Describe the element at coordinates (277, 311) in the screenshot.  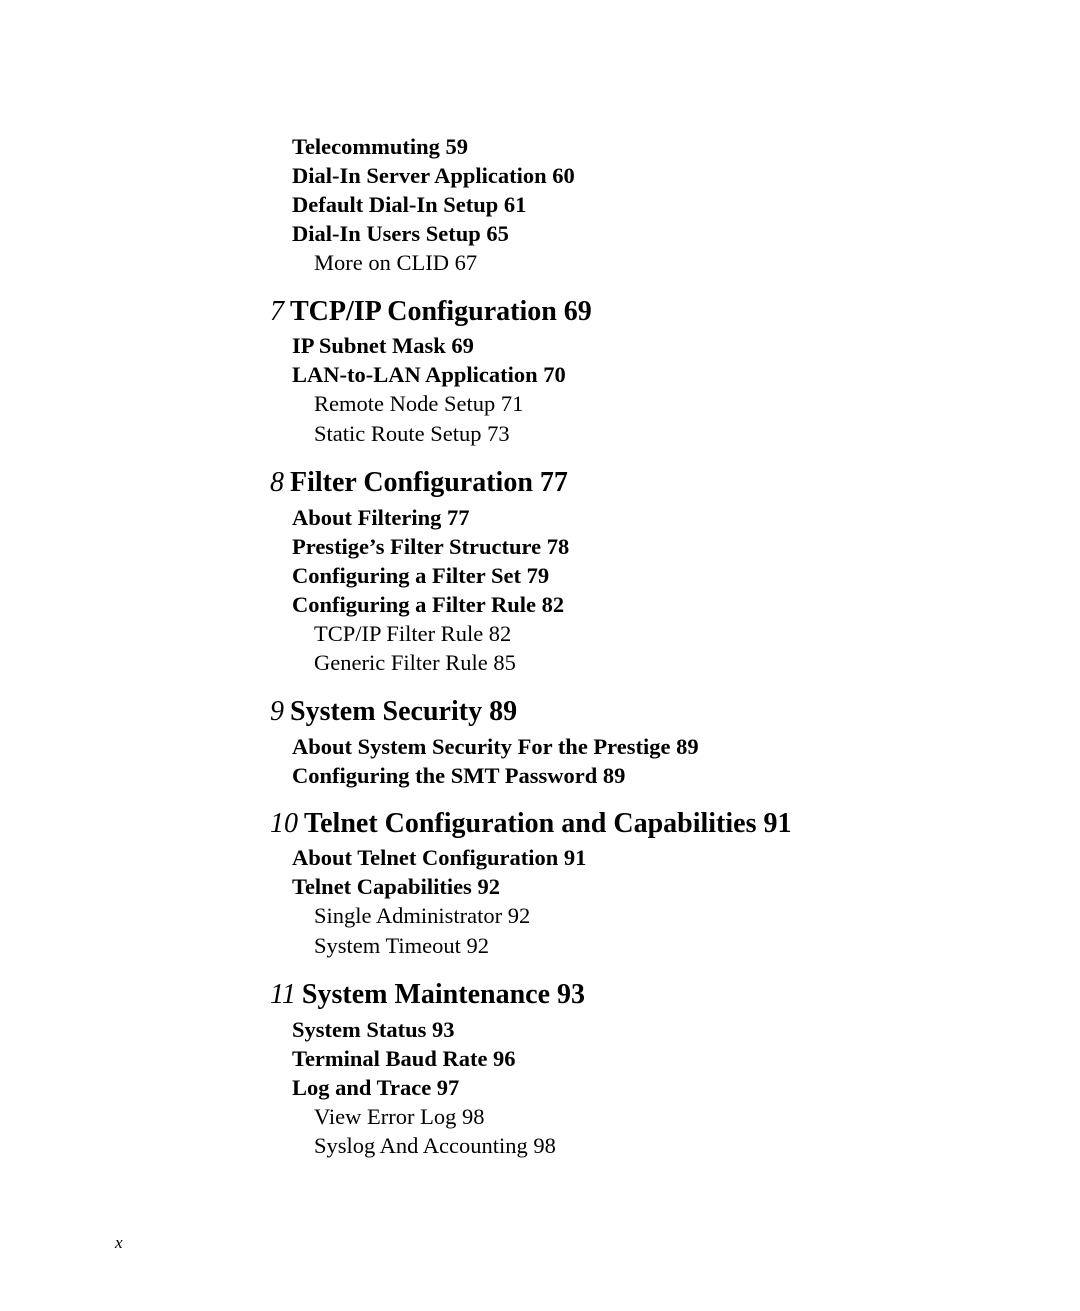
I see `chapter-number: 7` at that location.